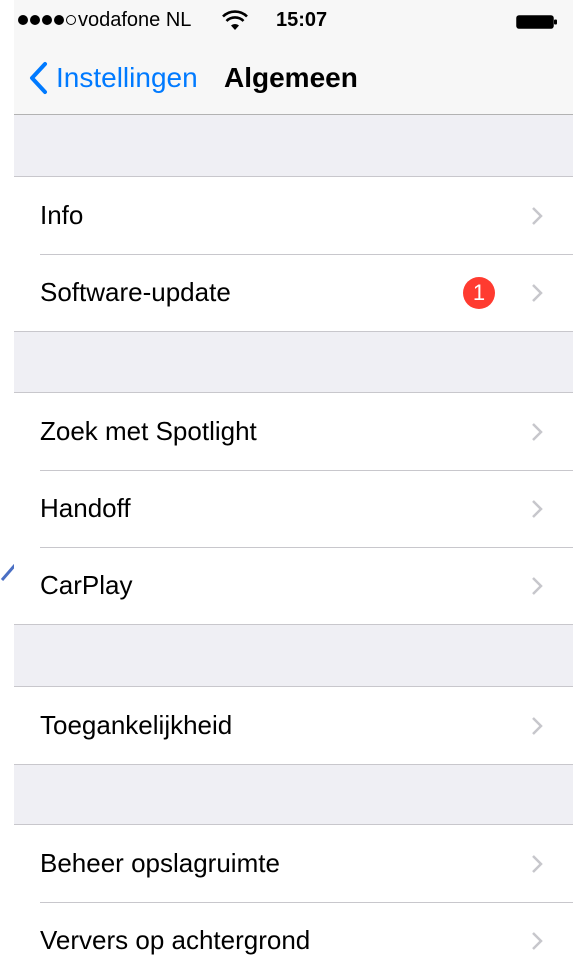 The image size is (573, 975). Describe the element at coordinates (293, 215) in the screenshot. I see `row-info: Info` at that location.